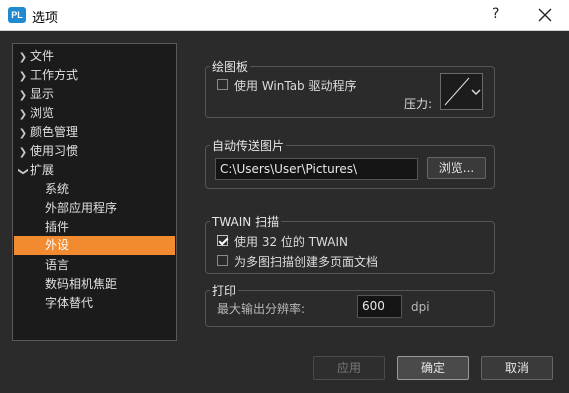 This screenshot has width=569, height=393. What do you see at coordinates (17, 15) in the screenshot?
I see `app-logo-icon: PL` at bounding box center [17, 15].